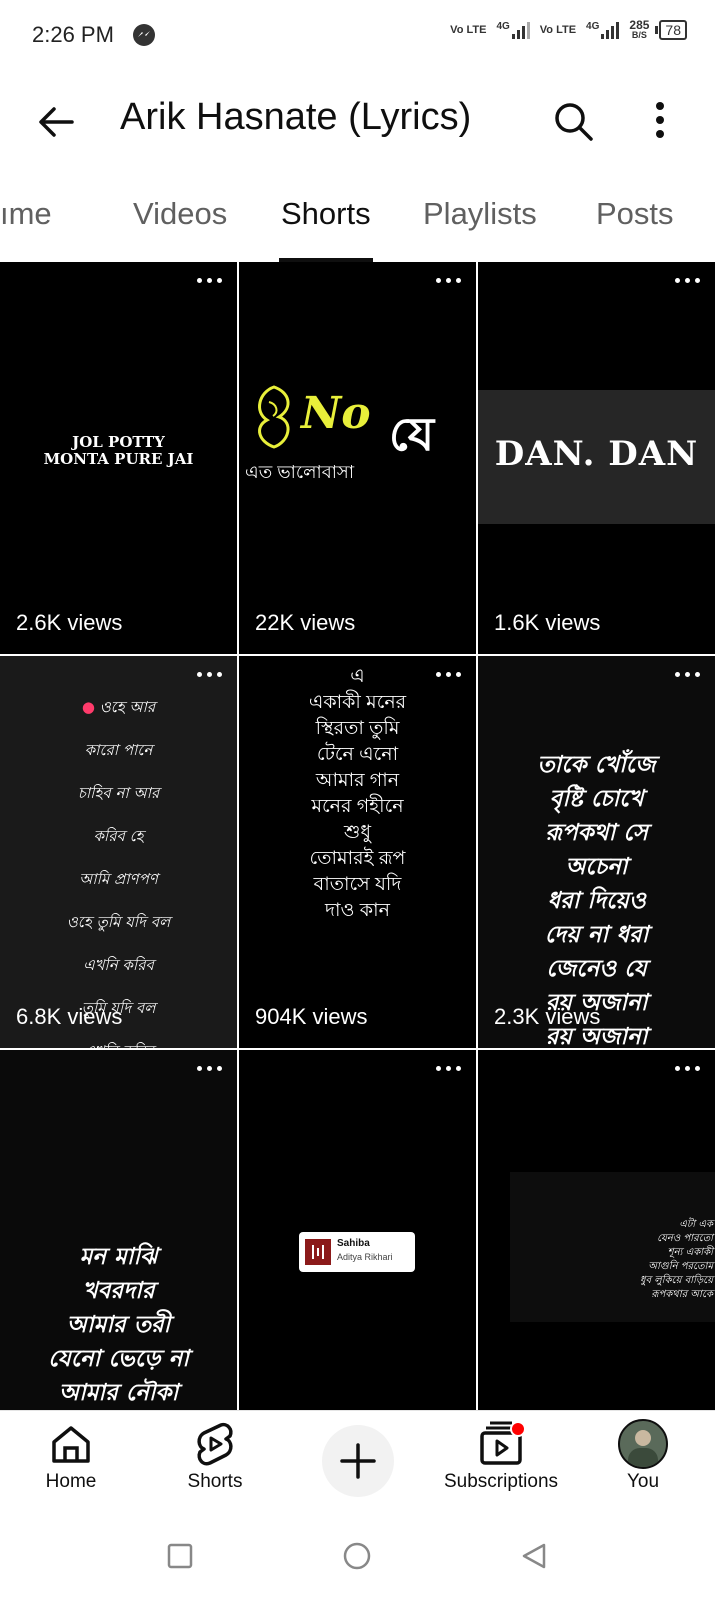  Describe the element at coordinates (69, 622) in the screenshot. I see `view-count: 2.6K views` at that location.